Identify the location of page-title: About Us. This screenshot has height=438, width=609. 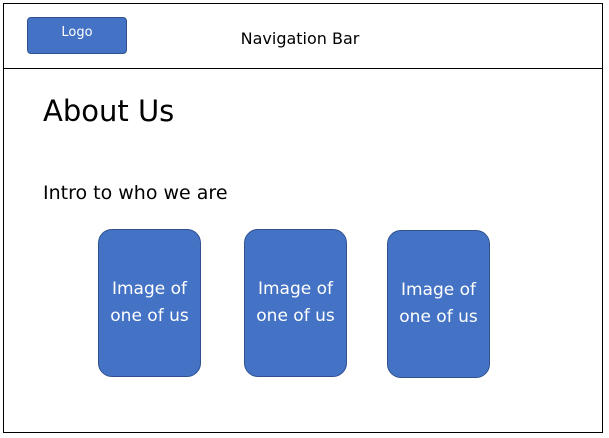
(109, 111).